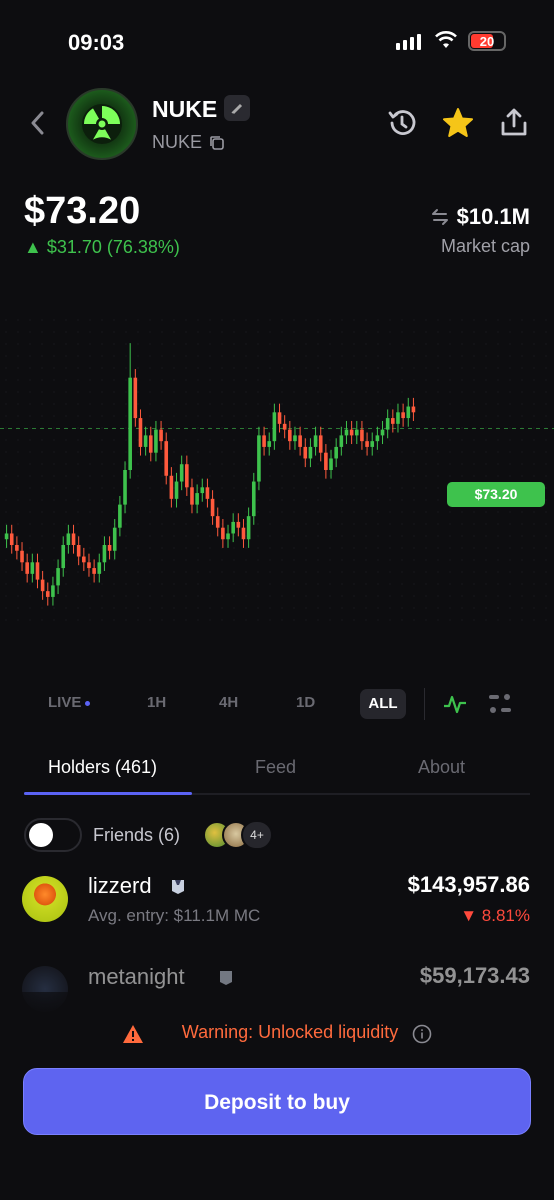 The image size is (554, 1200). Describe the element at coordinates (228, 702) in the screenshot. I see `timeframe-4h: 4H` at that location.